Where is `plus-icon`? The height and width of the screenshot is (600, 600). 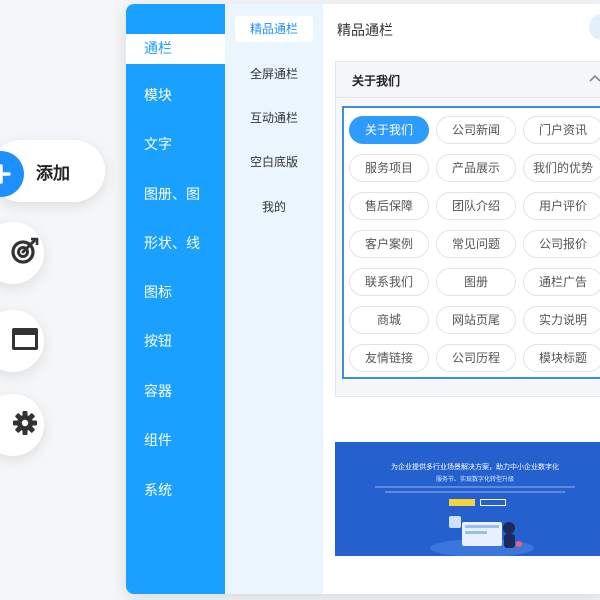 plus-icon is located at coordinates (12, 174).